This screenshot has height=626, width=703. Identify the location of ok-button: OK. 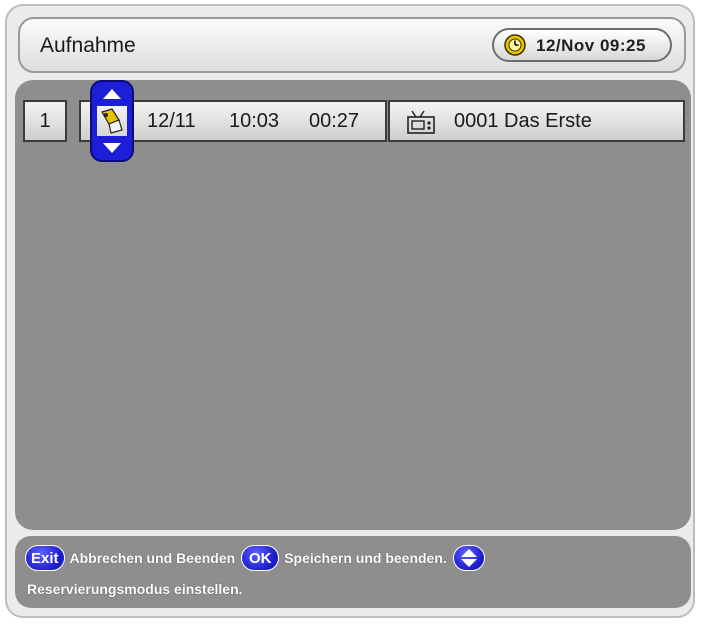
(260, 558).